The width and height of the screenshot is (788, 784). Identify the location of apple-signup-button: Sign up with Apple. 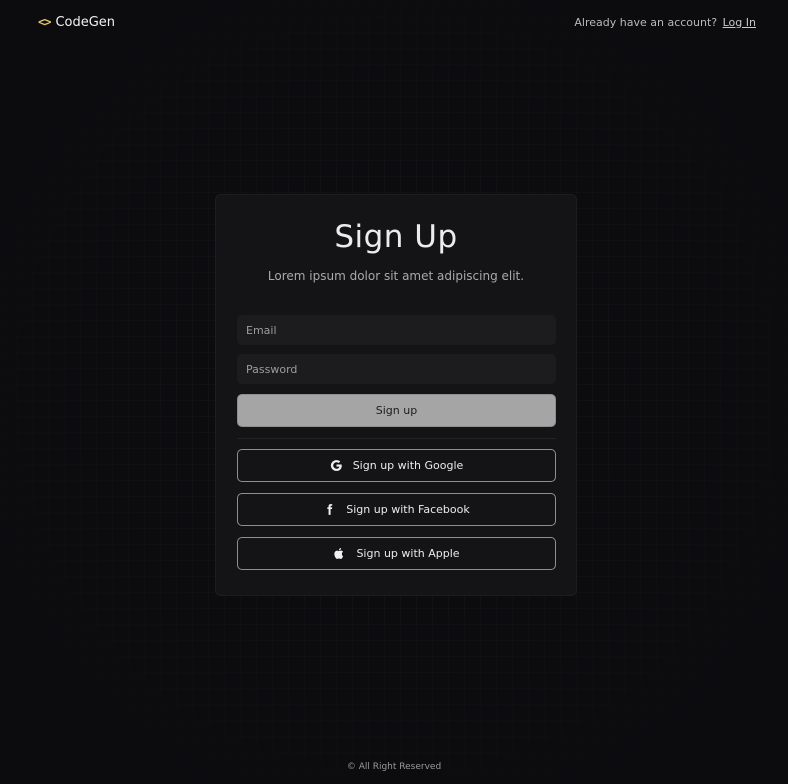
(396, 553).